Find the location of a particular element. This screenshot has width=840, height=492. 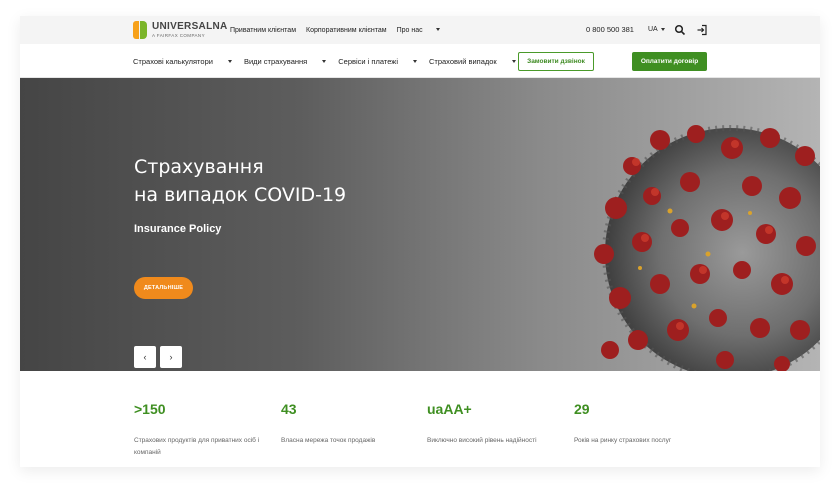

stat-label: Років на ринку страхових послуг is located at coordinates (623, 440).